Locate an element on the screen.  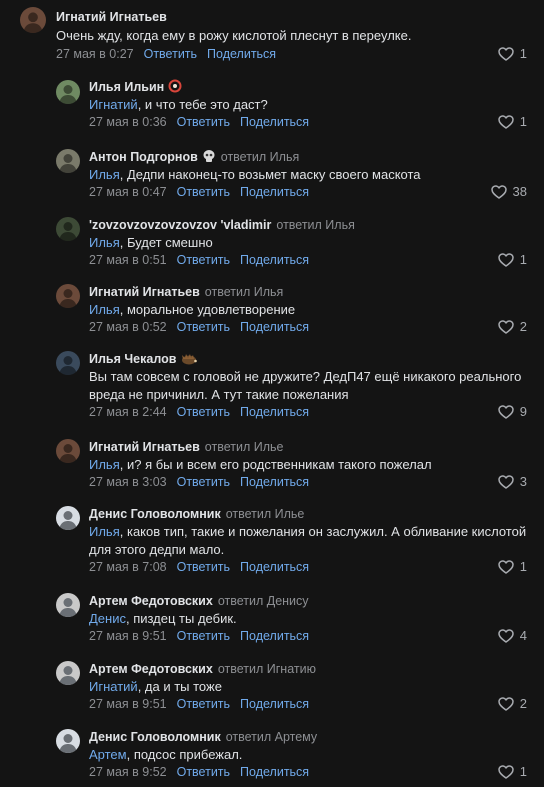
like-button: 3 is located at coordinates (512, 482).